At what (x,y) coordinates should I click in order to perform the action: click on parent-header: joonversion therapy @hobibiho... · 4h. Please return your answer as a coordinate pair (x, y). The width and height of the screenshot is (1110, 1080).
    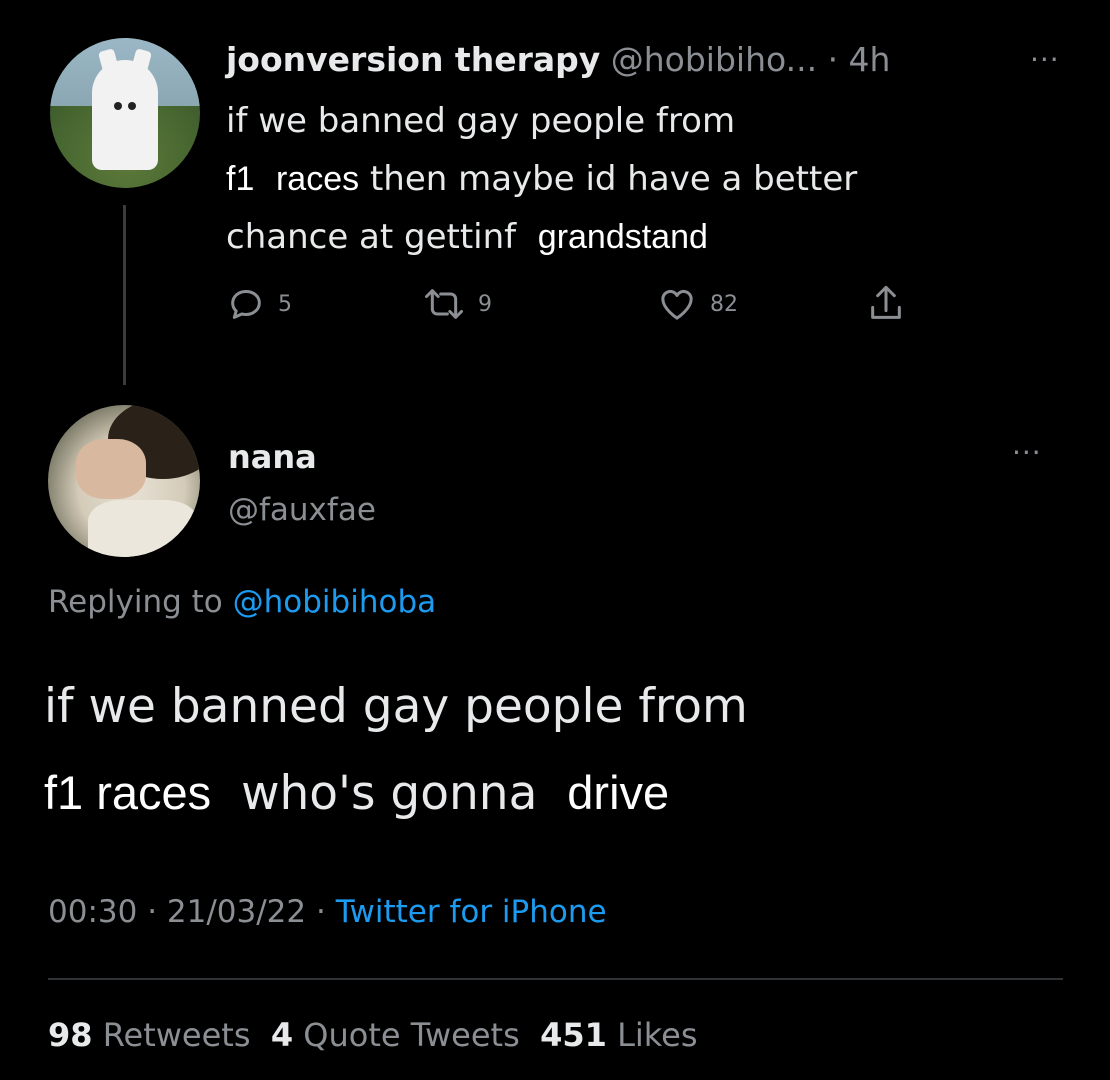
    Looking at the image, I should click on (558, 60).